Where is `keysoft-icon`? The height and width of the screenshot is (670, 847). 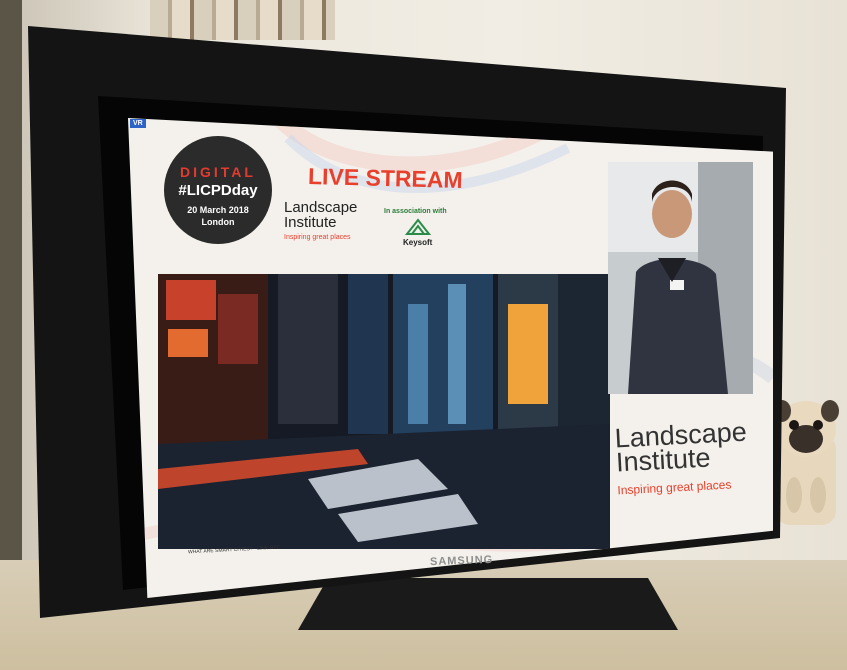
keysoft-icon is located at coordinates (417, 226).